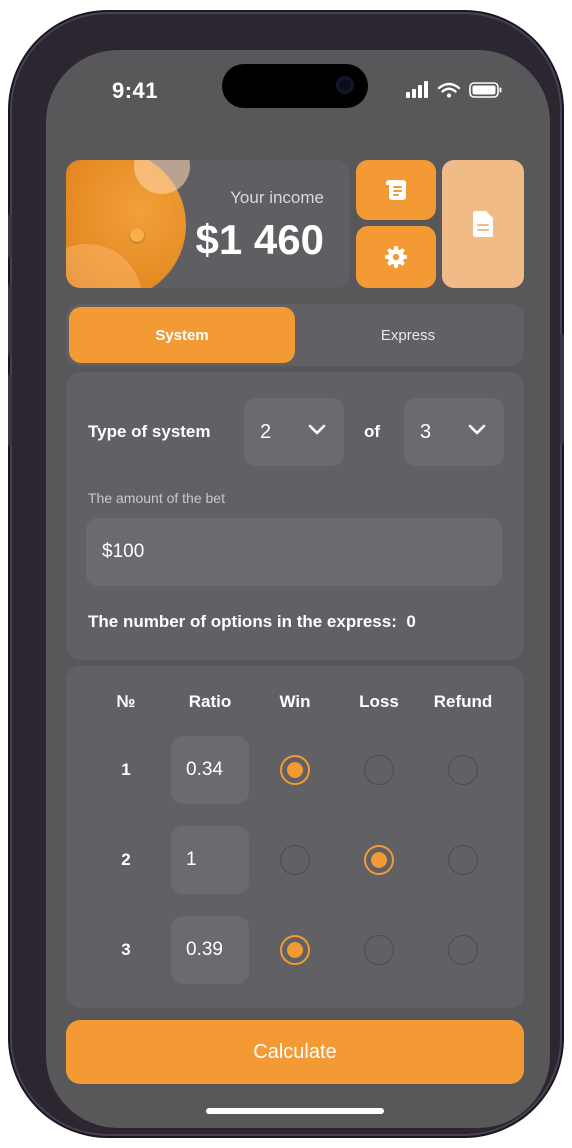 The width and height of the screenshot is (572, 1148). Describe the element at coordinates (295, 86) in the screenshot. I see `dynamic-island` at that location.